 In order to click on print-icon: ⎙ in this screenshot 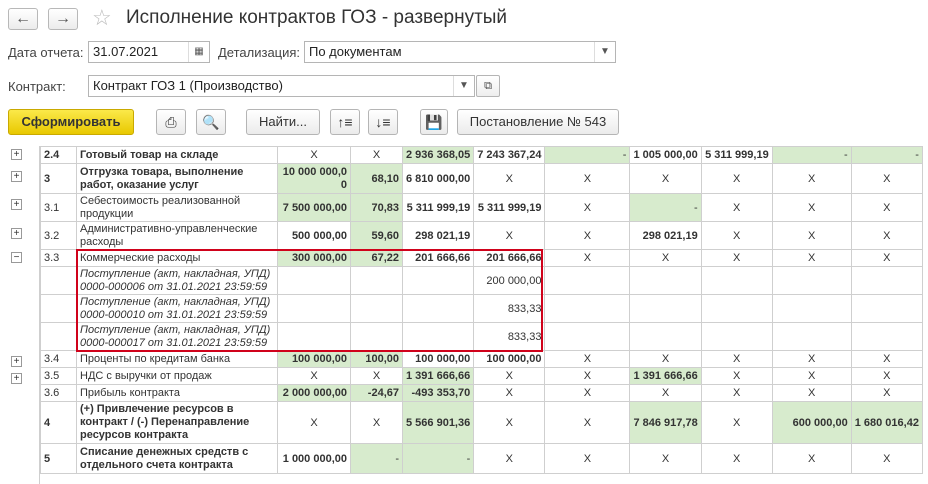, I will do `click(171, 122)`.